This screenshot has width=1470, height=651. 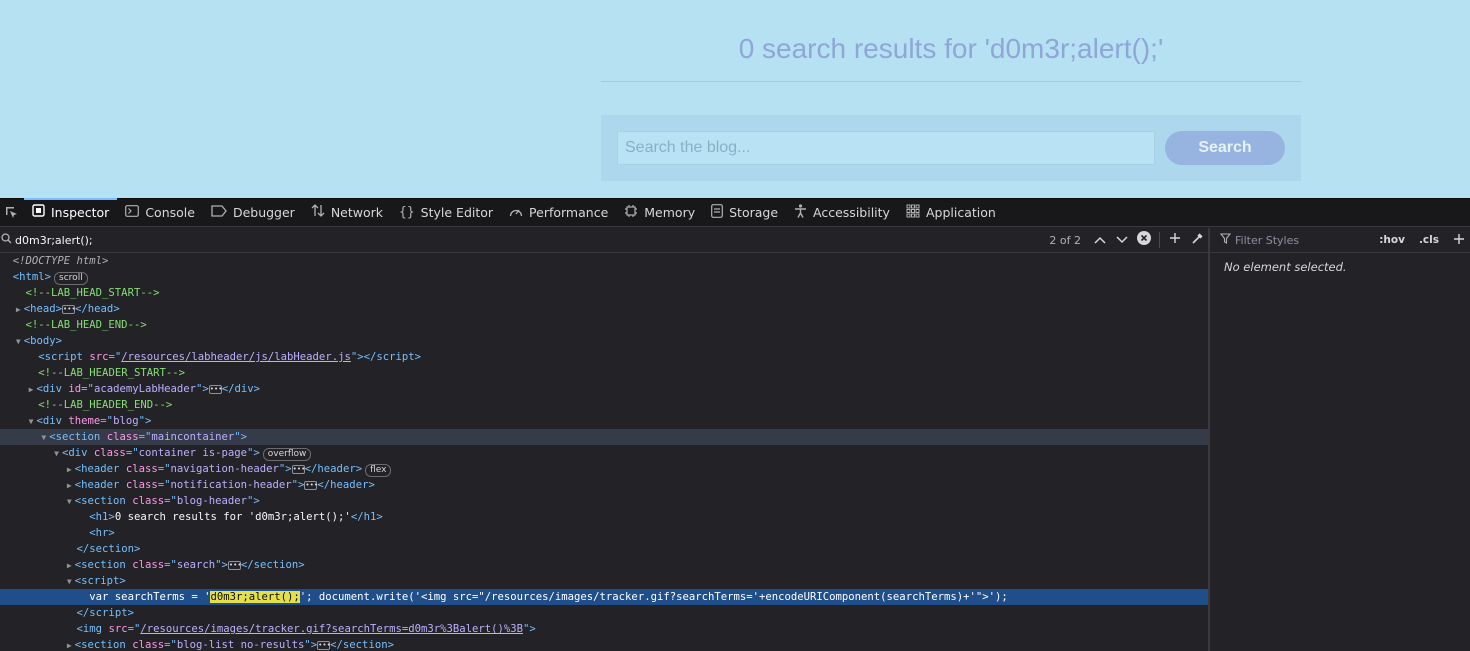 What do you see at coordinates (604, 277) in the screenshot?
I see `tree-line-html: <html> scroll` at bounding box center [604, 277].